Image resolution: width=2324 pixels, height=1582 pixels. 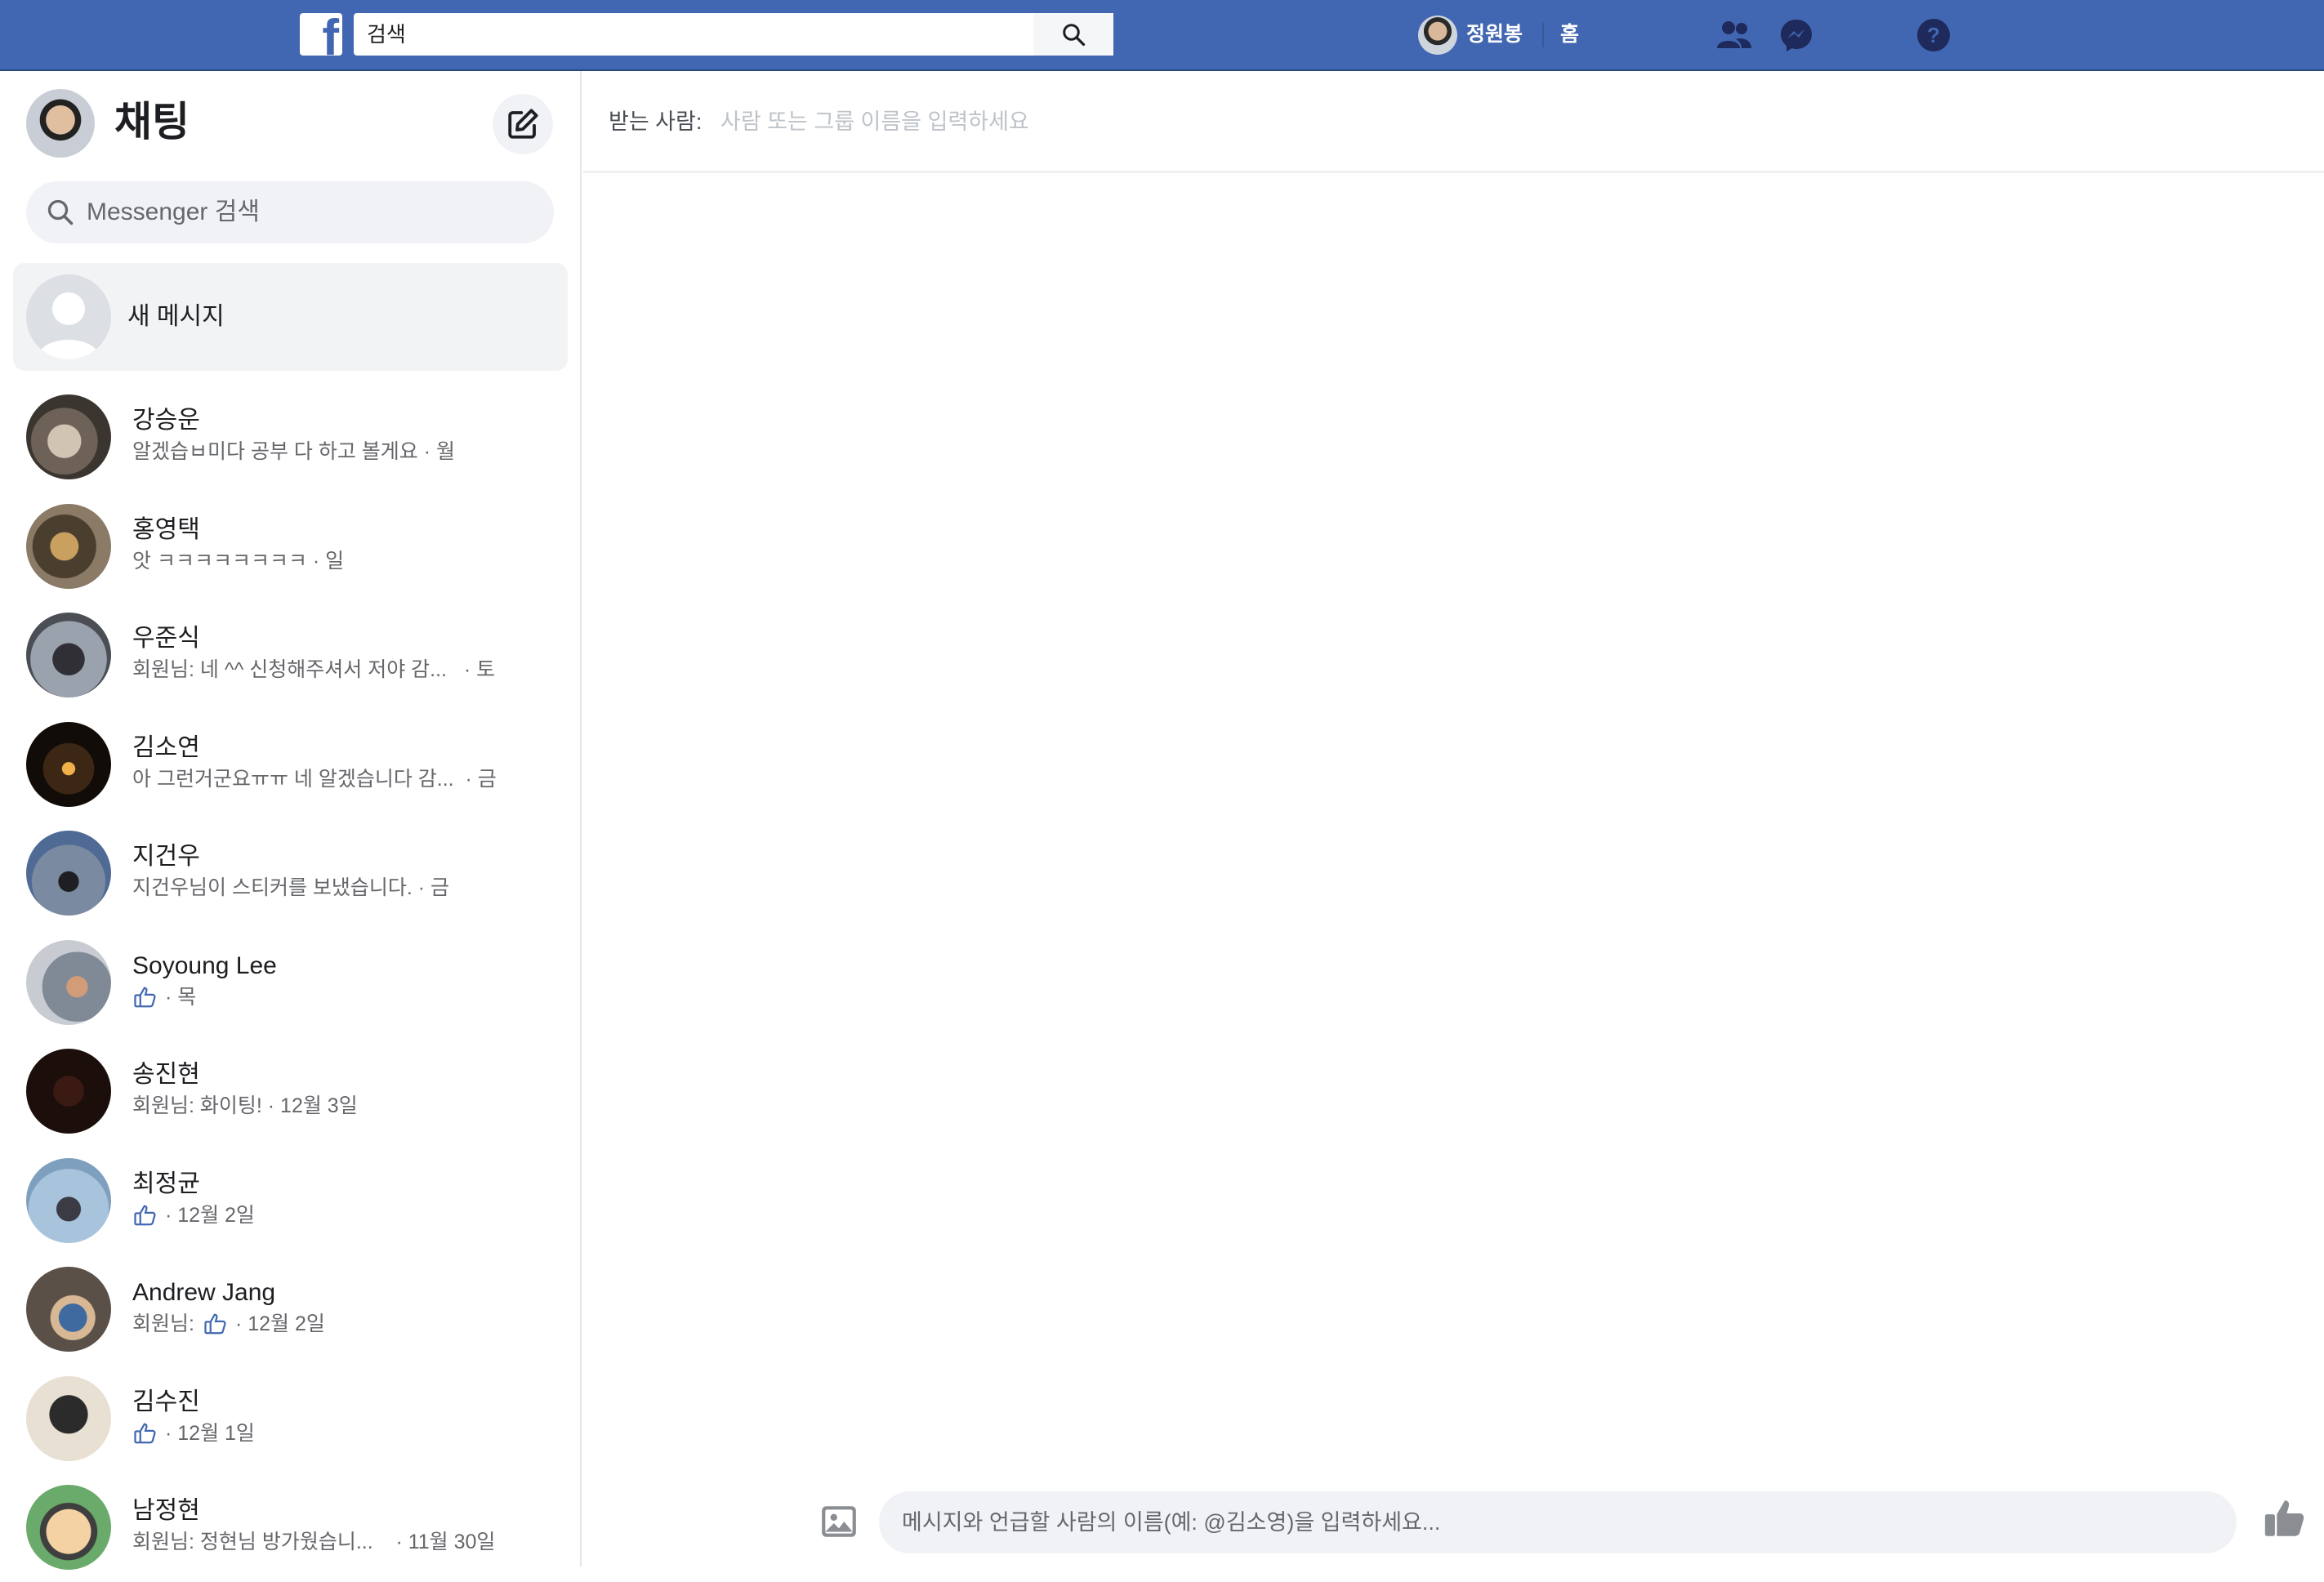 I want to click on conversation-item: 우준식회원님: 네 ^^ 신청해주셔서 저야 감... · 토, so click(x=291, y=655).